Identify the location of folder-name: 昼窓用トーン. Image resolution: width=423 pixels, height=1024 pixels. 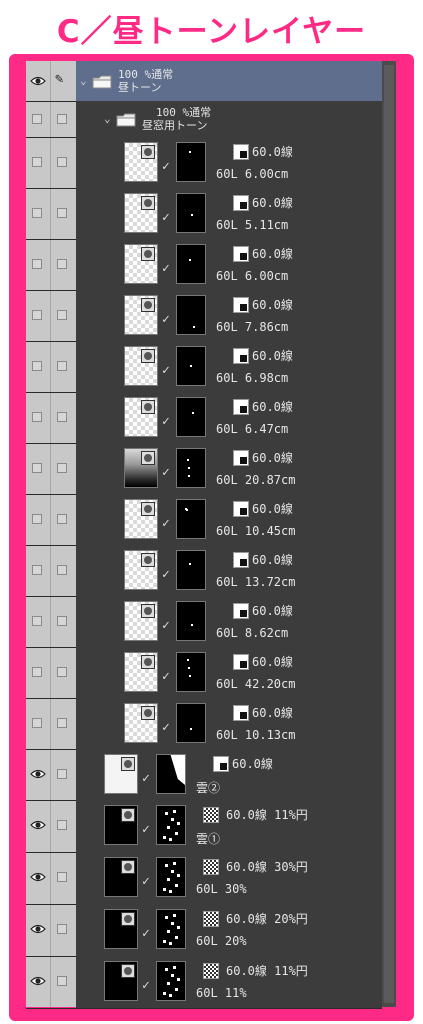
(175, 125).